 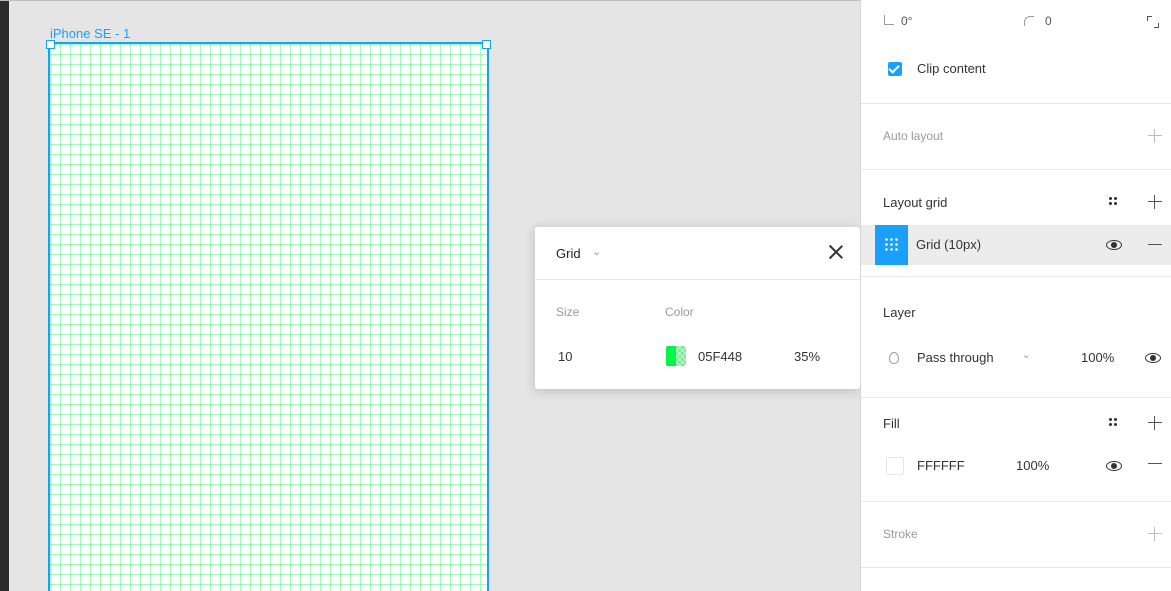 What do you see at coordinates (1155, 423) in the screenshot?
I see `add-fill-icon` at bounding box center [1155, 423].